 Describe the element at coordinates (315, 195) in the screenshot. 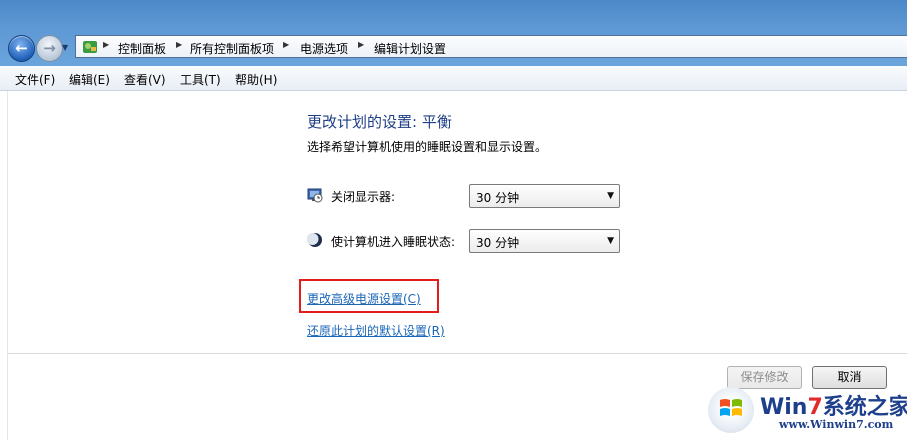

I see `monitor-clock-icon` at that location.